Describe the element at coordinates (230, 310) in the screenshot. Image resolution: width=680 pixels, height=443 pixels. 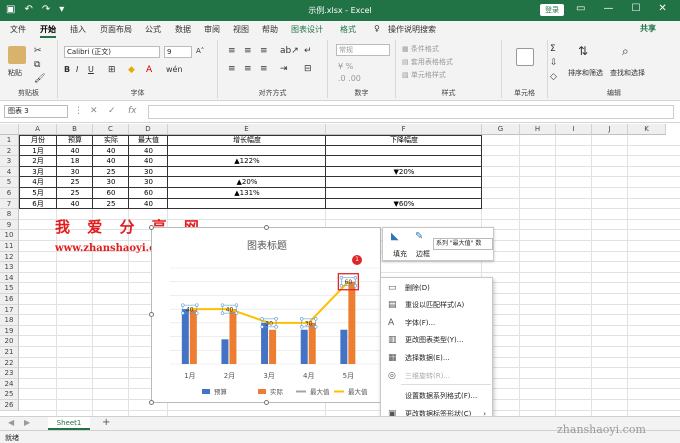
I see `data-label: 40` at that location.